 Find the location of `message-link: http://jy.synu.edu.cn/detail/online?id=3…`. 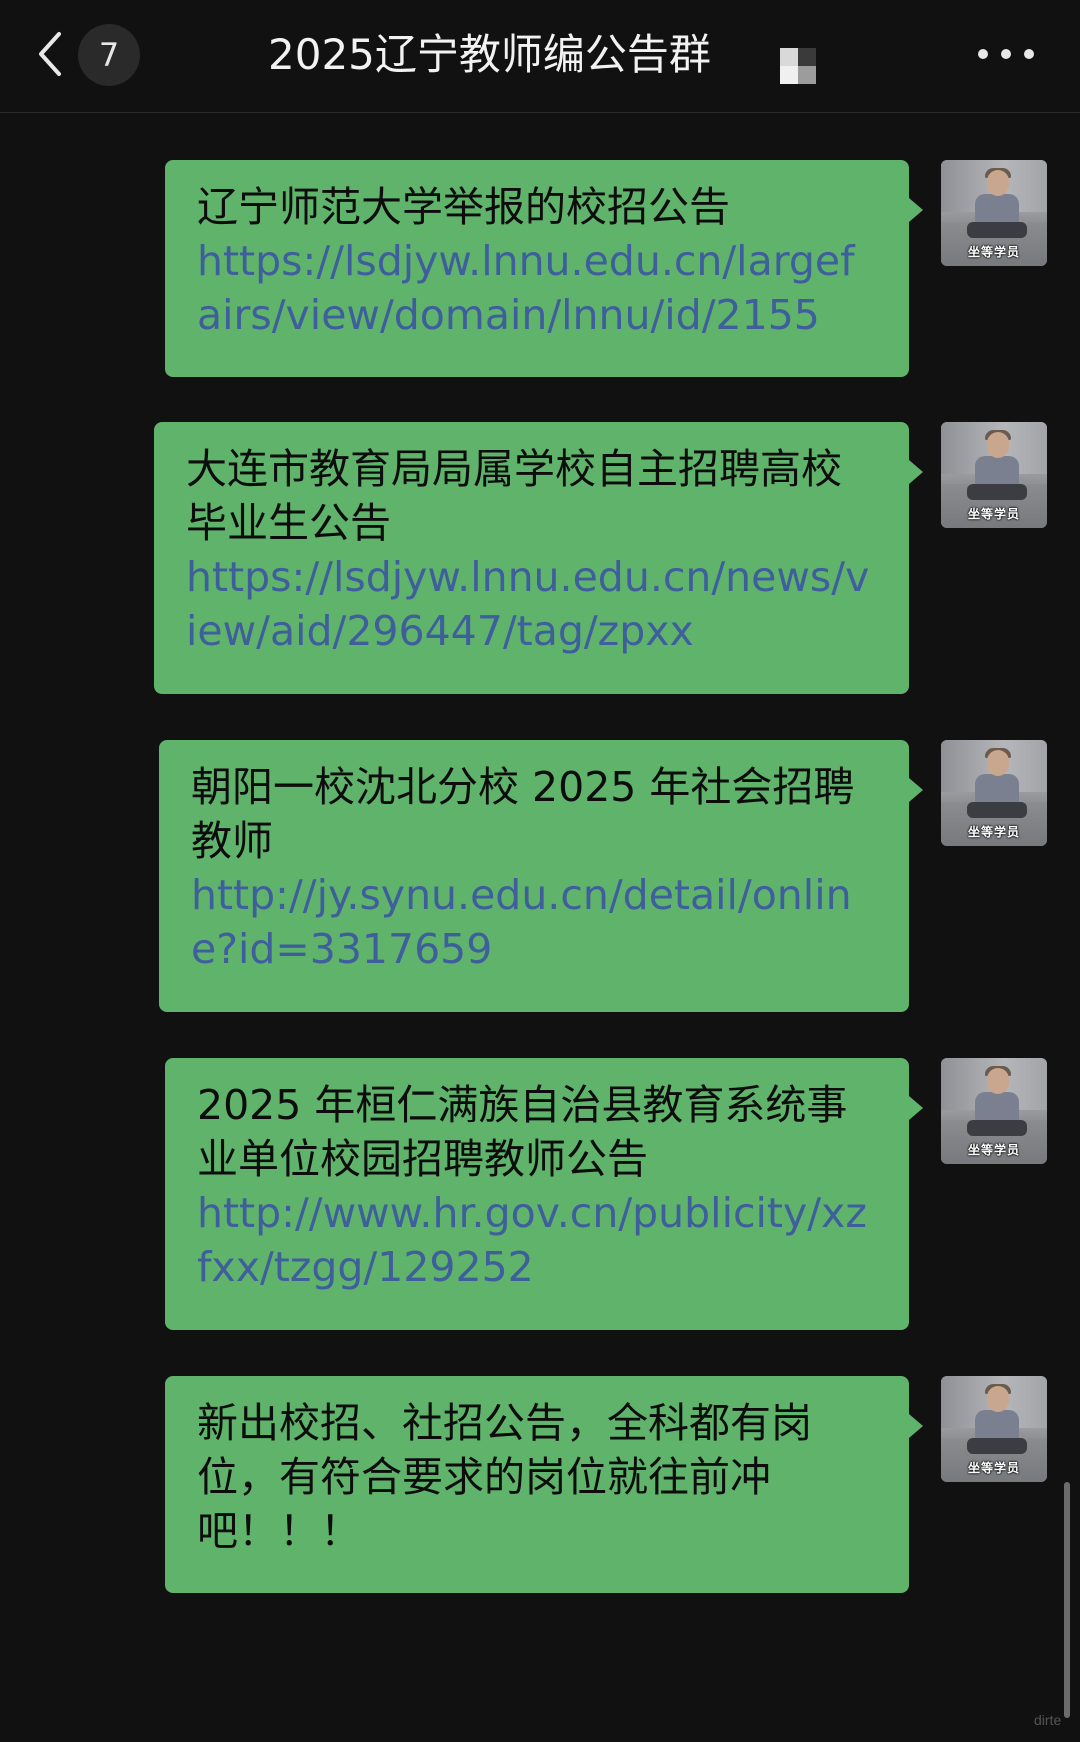

message-link: http://jy.synu.edu.cn/detail/online?id=3… is located at coordinates (535, 922).